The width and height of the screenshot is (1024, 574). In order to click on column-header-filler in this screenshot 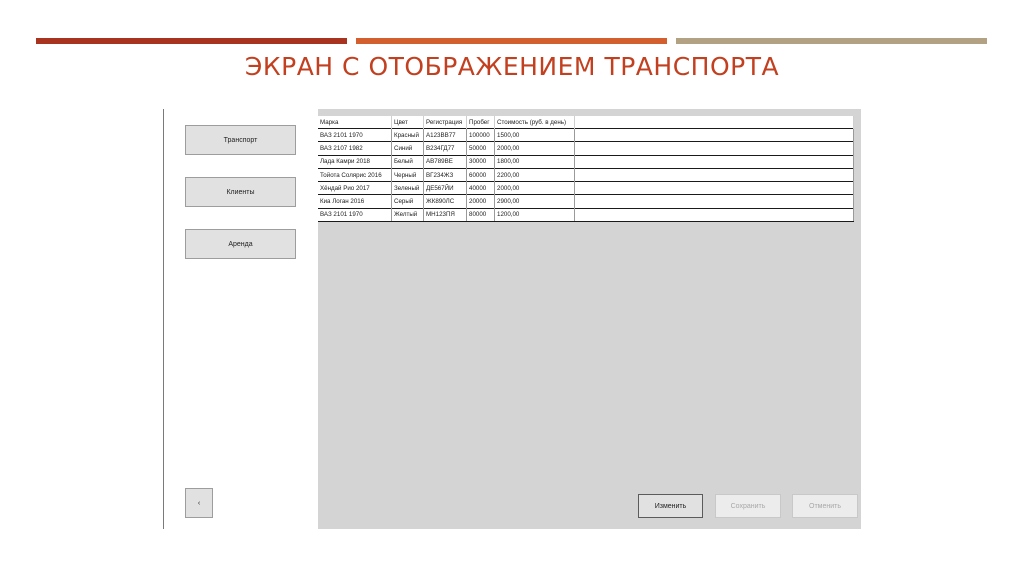, I will do `click(714, 122)`.